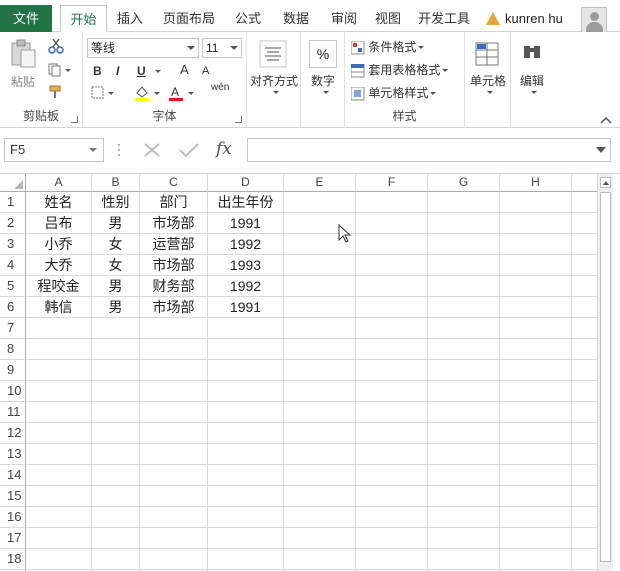 The height and width of the screenshot is (571, 620). What do you see at coordinates (13, 538) in the screenshot?
I see `row-header-17: 17` at bounding box center [13, 538].